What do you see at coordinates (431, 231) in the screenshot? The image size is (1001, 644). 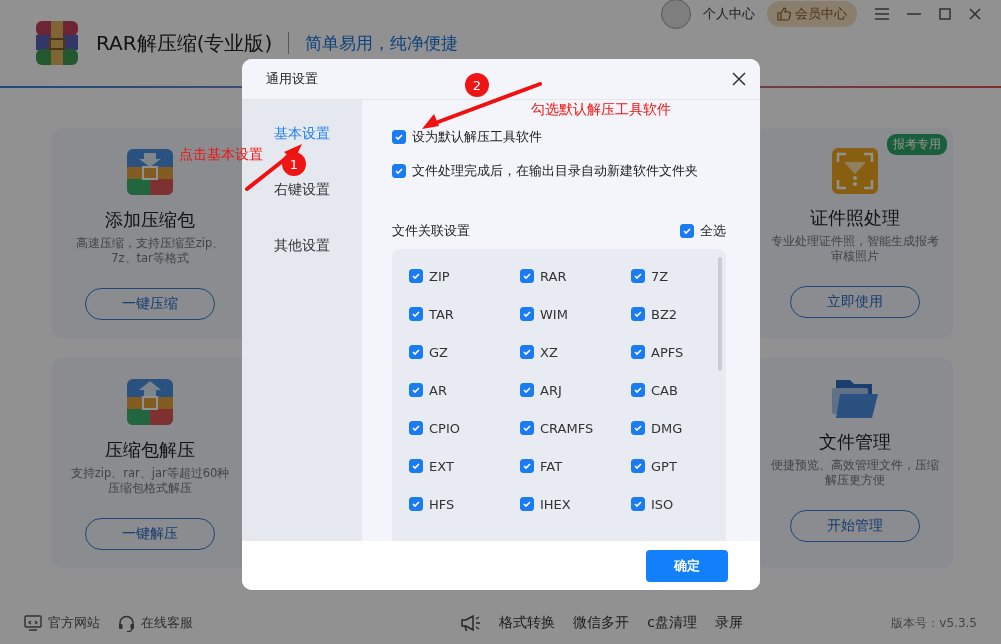 I see `section-title: 文件关联设置` at bounding box center [431, 231].